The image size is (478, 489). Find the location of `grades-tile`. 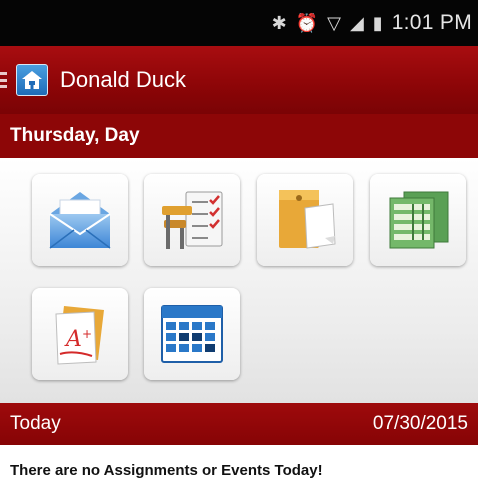

grades-tile is located at coordinates (418, 220).